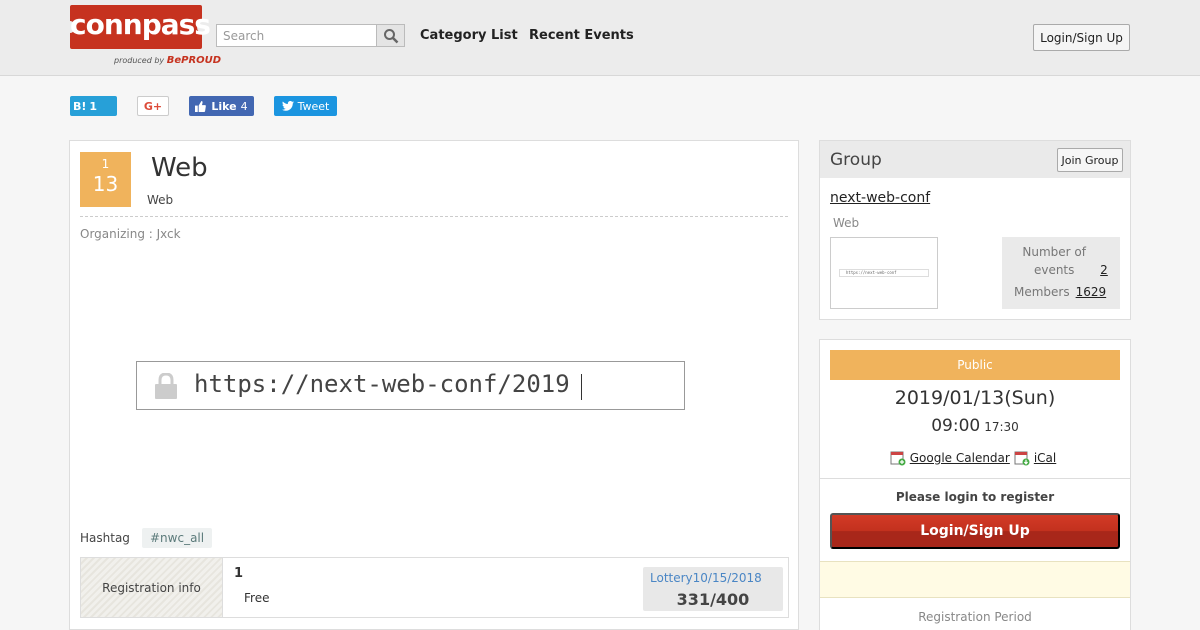 The height and width of the screenshot is (630, 1200). What do you see at coordinates (105, 184) in the screenshot?
I see `event-day: 13` at bounding box center [105, 184].